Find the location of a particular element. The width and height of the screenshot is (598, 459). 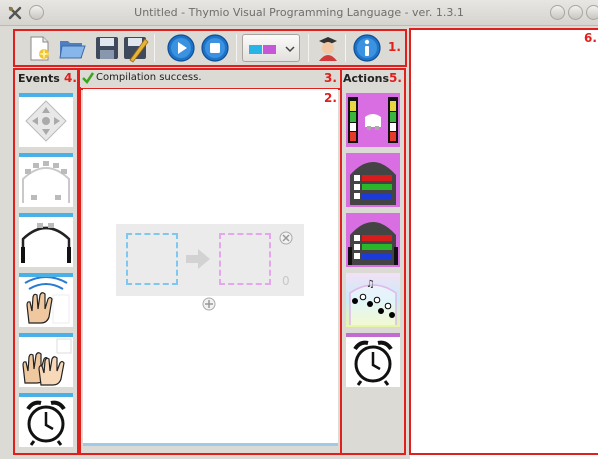

scene-label: 2. is located at coordinates (330, 98).